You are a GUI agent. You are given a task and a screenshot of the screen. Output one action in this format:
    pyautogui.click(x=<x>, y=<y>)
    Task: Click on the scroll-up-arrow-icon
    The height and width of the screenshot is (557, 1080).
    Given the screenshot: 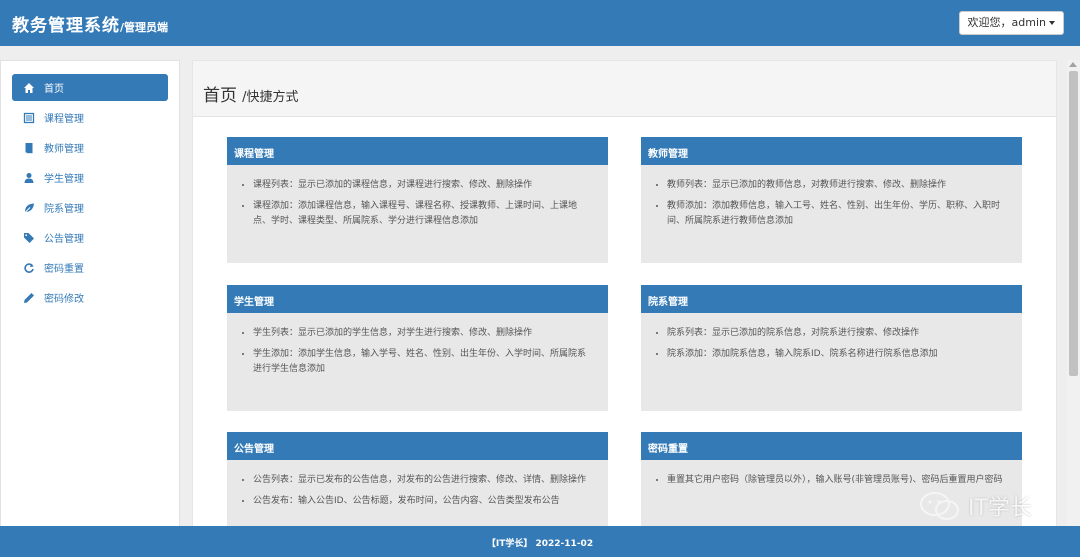 What is the action you would take?
    pyautogui.click(x=1073, y=64)
    